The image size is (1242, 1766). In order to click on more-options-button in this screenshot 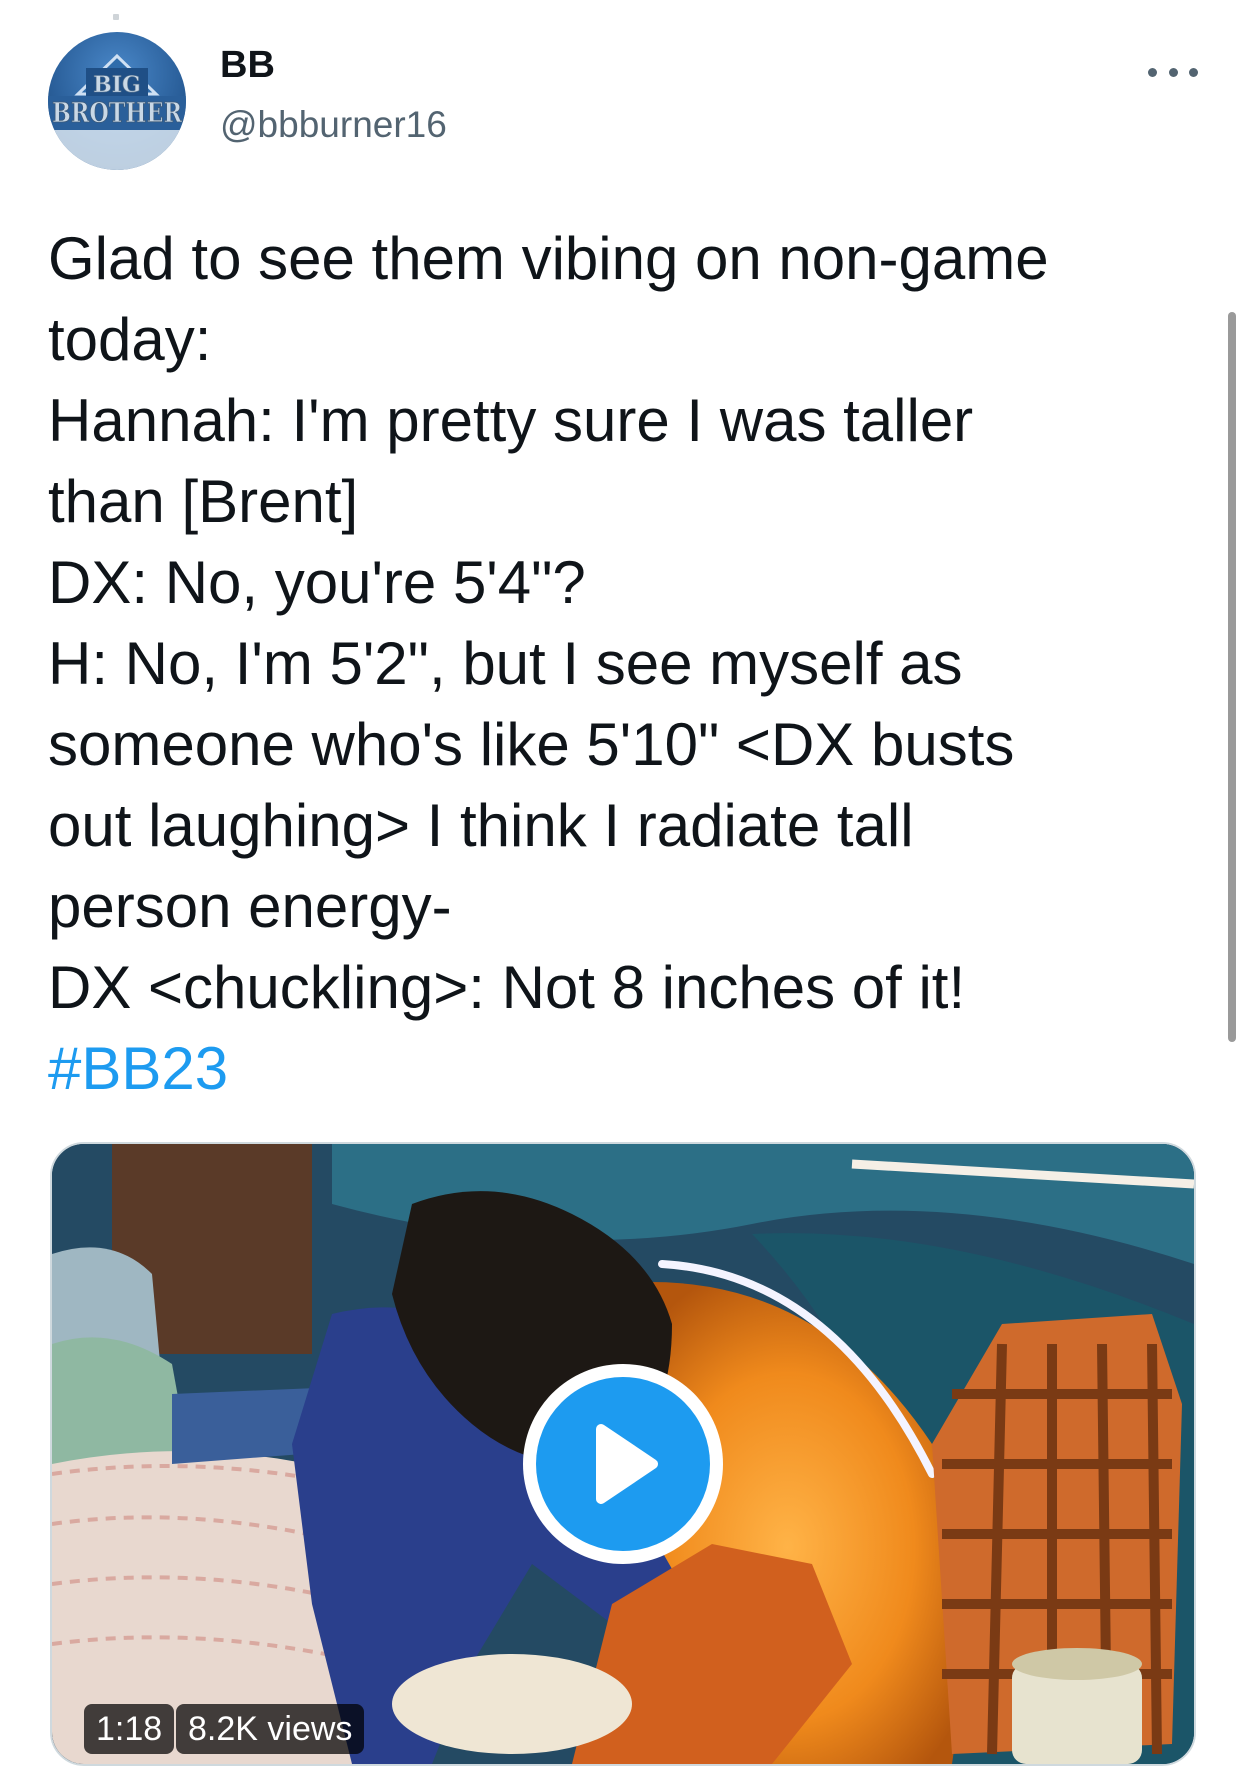, I will do `click(1173, 72)`.